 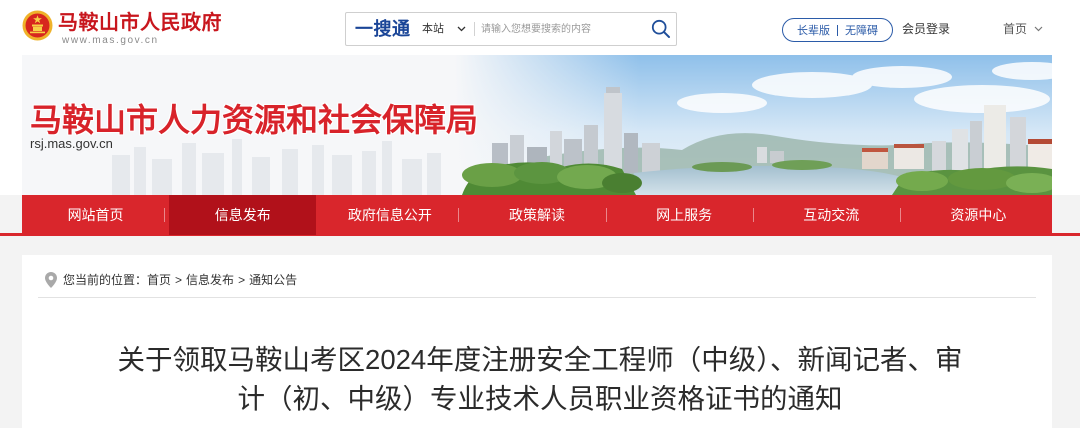 I want to click on emblem-gate, so click(x=37, y=28).